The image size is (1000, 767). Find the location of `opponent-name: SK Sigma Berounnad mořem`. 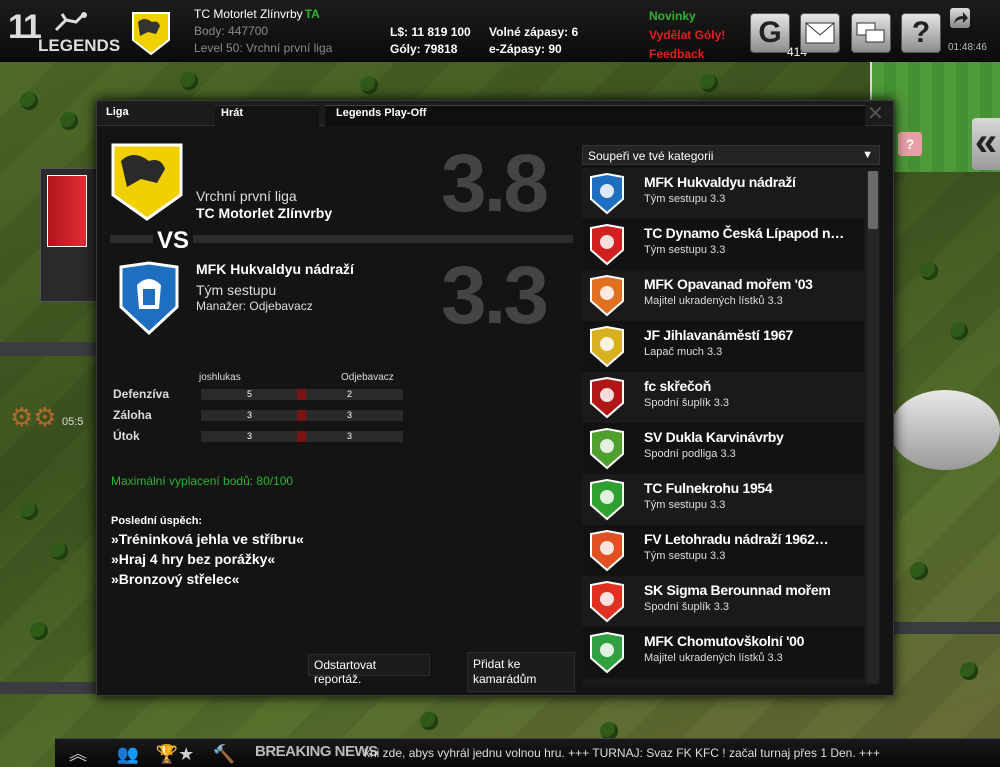

opponent-name: SK Sigma Berounnad mořem is located at coordinates (737, 590).